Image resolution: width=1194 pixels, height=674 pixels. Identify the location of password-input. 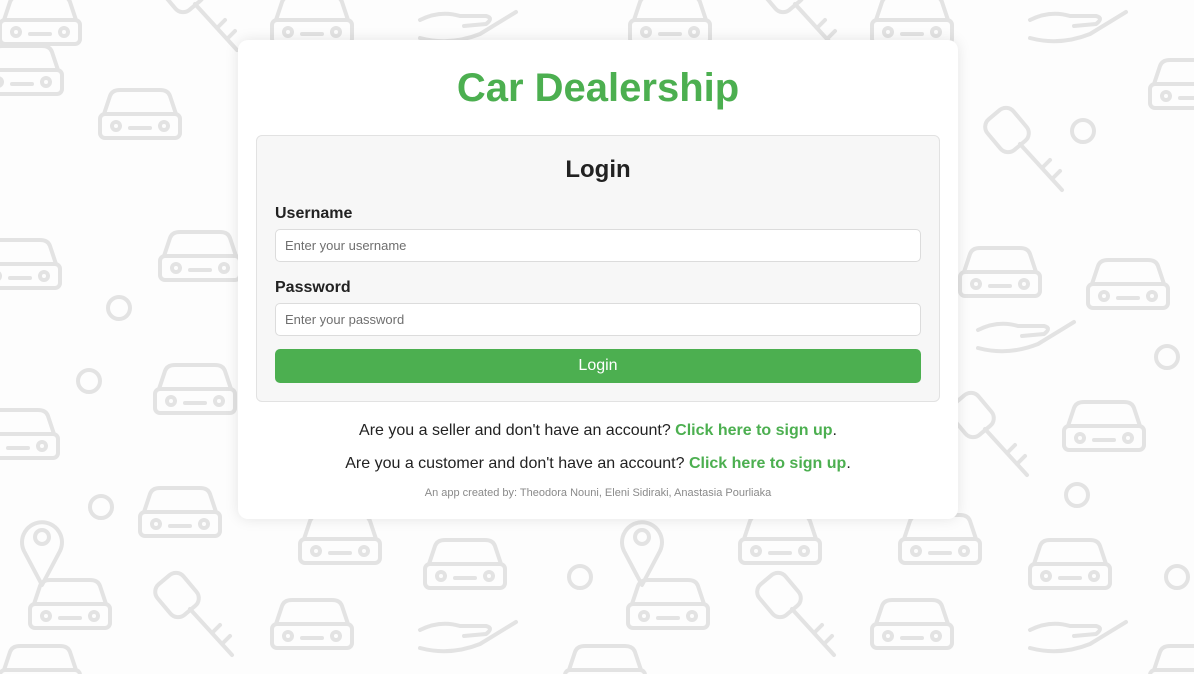
(598, 319).